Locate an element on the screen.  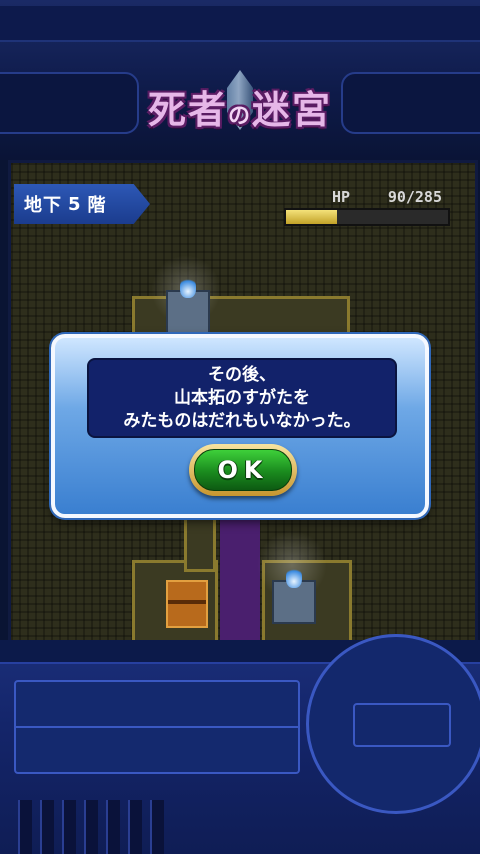
pad-divider is located at coordinates (157, 727).